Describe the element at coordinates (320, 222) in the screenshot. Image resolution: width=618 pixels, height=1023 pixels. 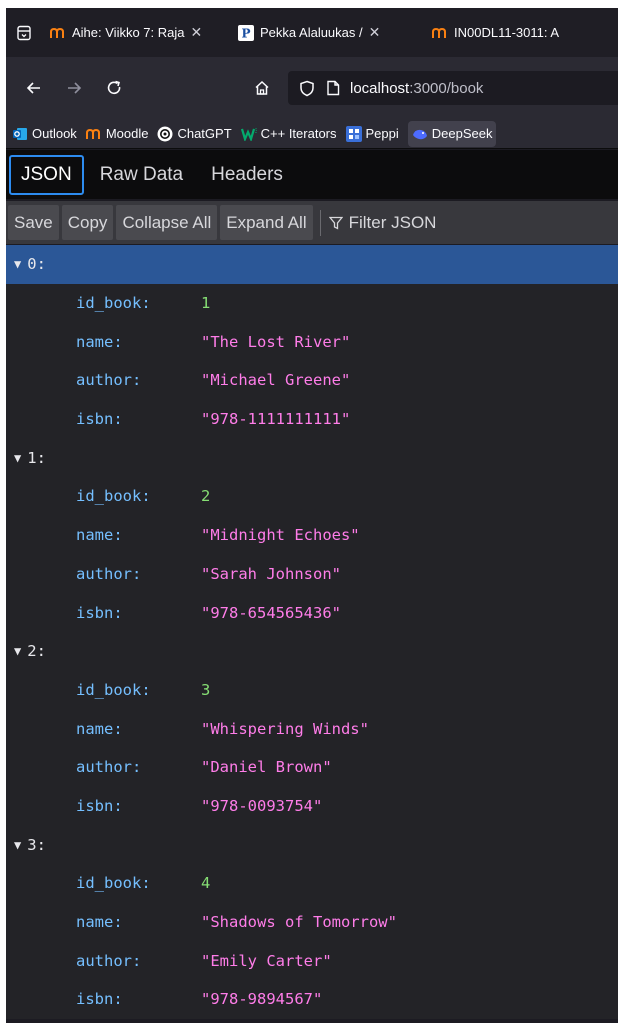
I see `toolbar-divider` at that location.